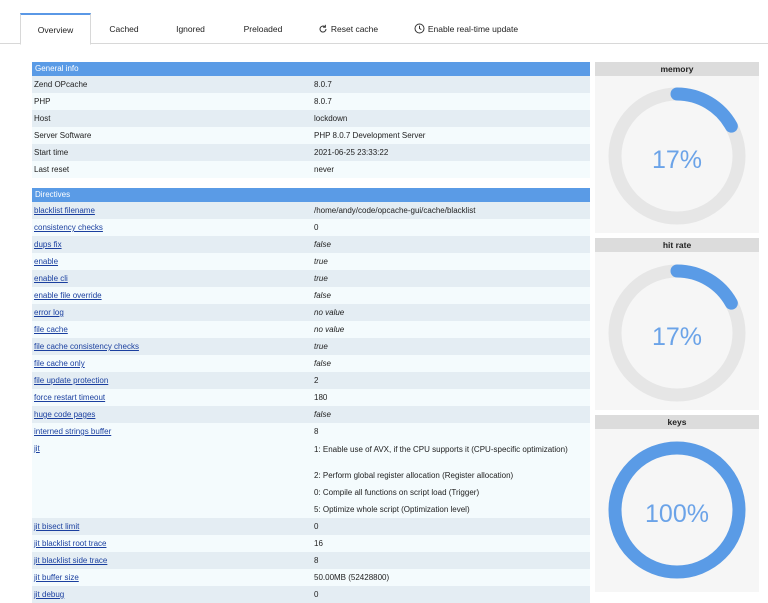 Image resolution: width=768 pixels, height=603 pixels. Describe the element at coordinates (311, 295) in the screenshot. I see `table-row: enable file override false` at that location.